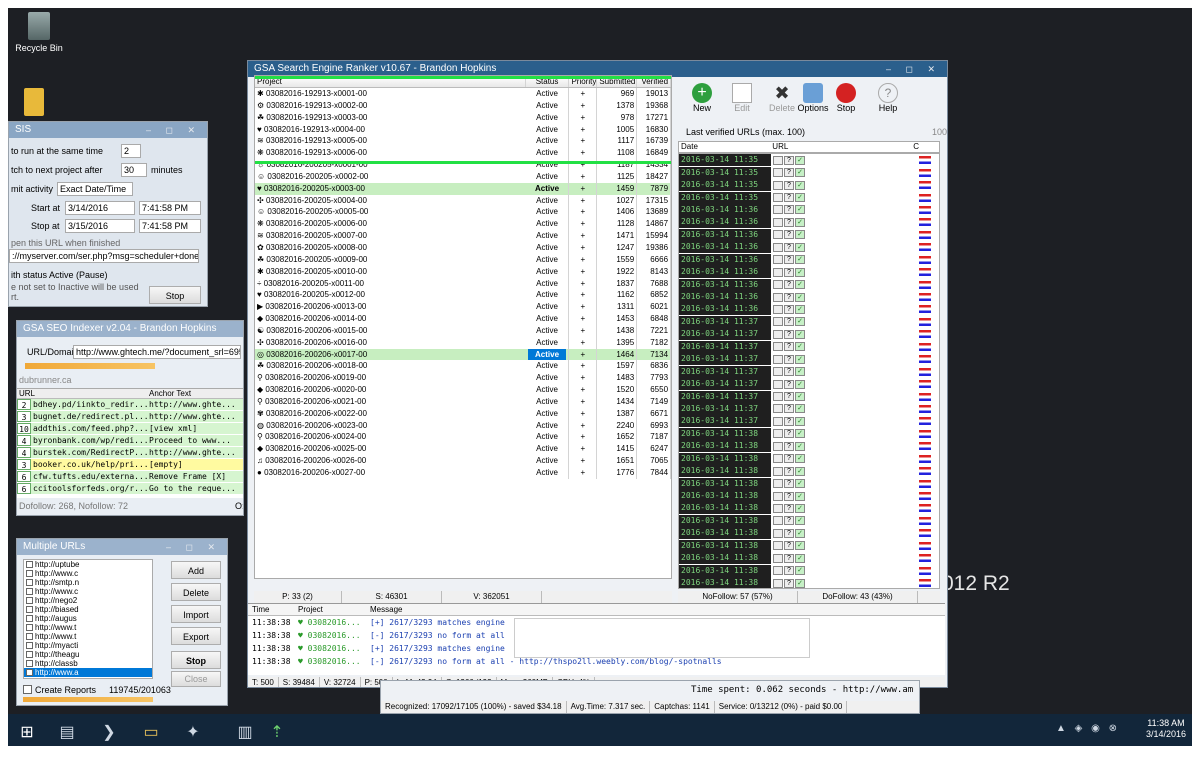 This screenshot has height=759, width=1200. I want to click on log-col-message: Message, so click(466, 609).